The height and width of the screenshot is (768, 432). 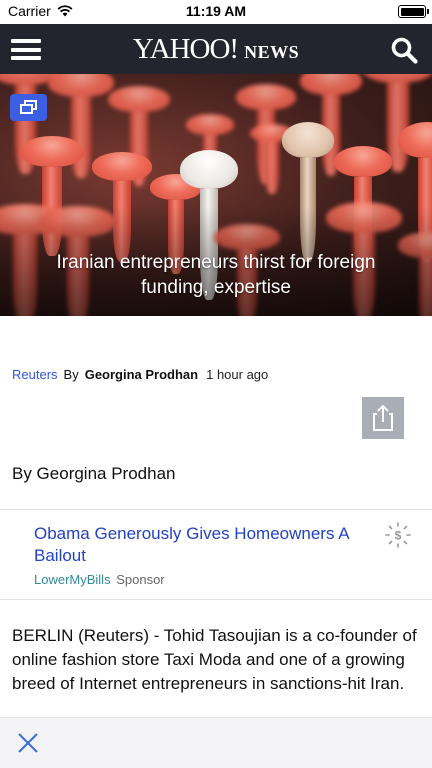 What do you see at coordinates (94, 473) in the screenshot?
I see `byline: By Georgina Prodhan` at bounding box center [94, 473].